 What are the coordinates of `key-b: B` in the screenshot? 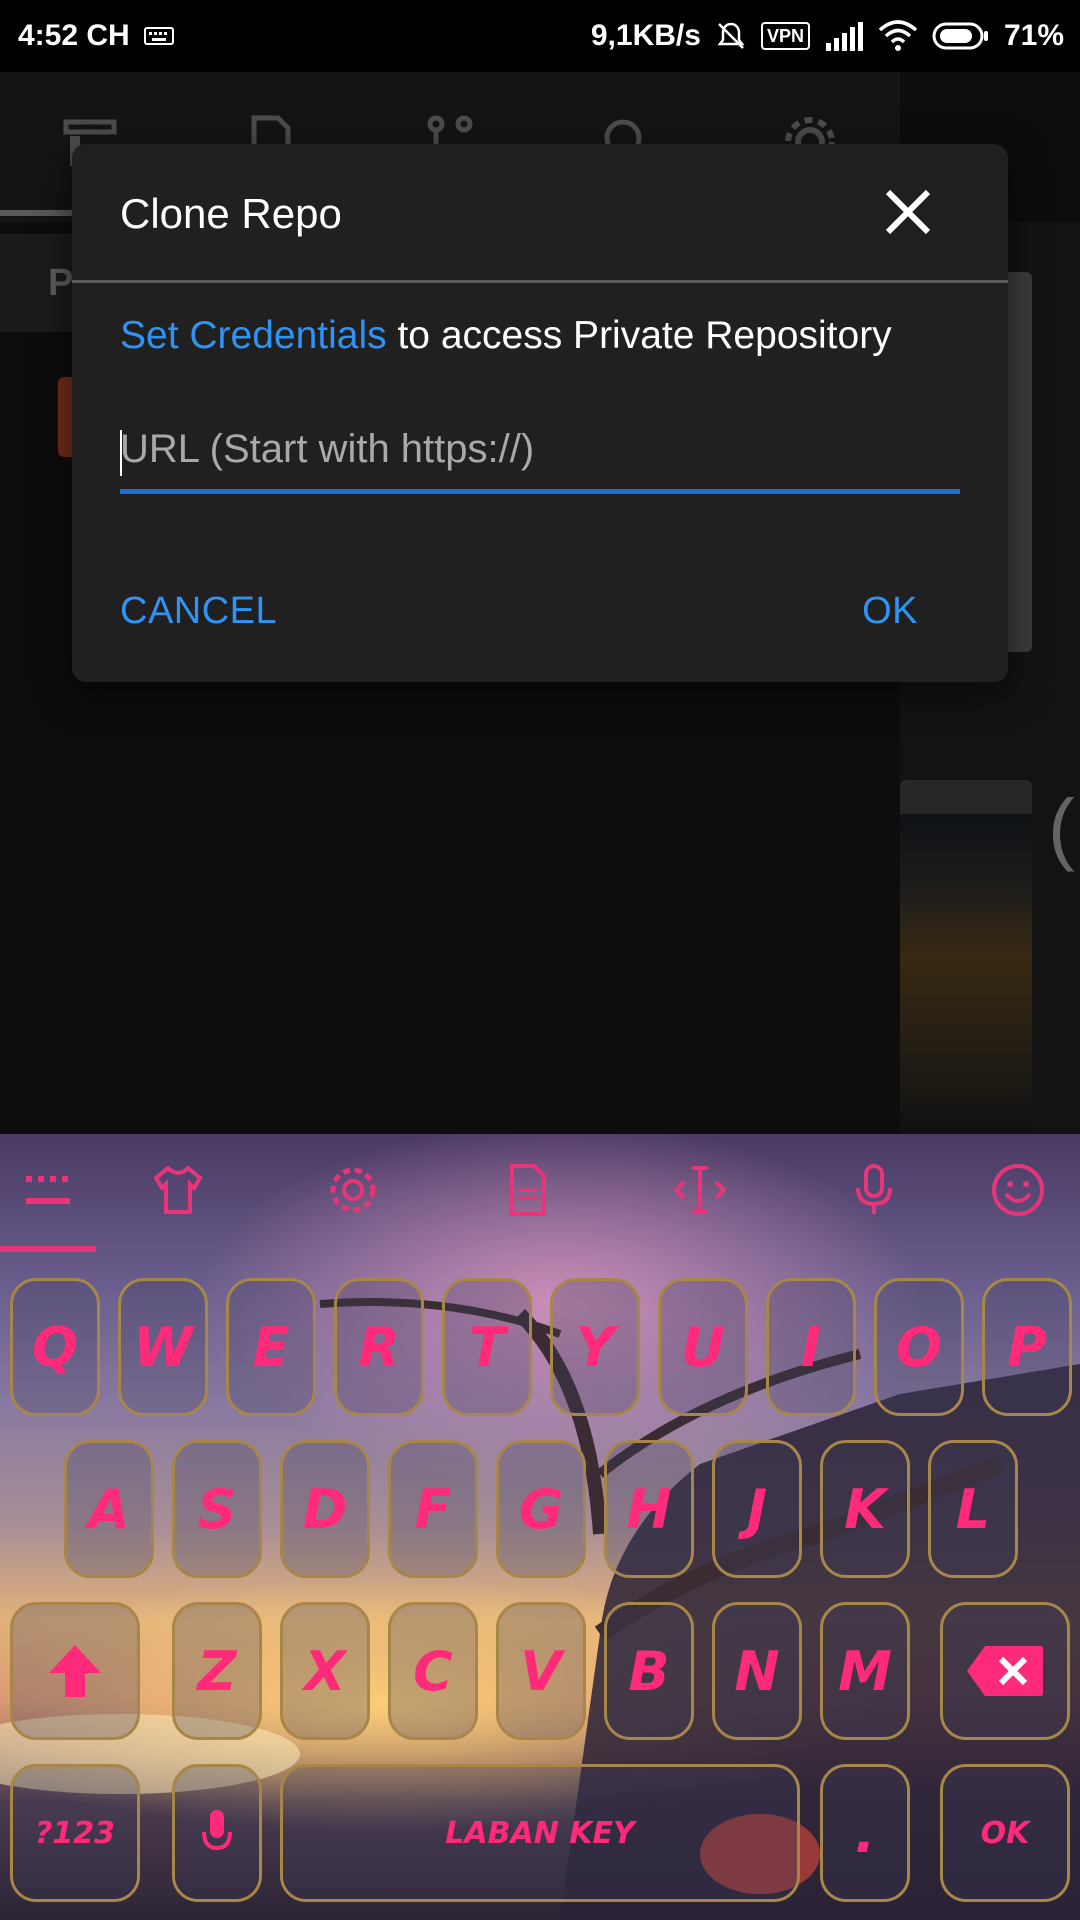 It's located at (649, 1671).